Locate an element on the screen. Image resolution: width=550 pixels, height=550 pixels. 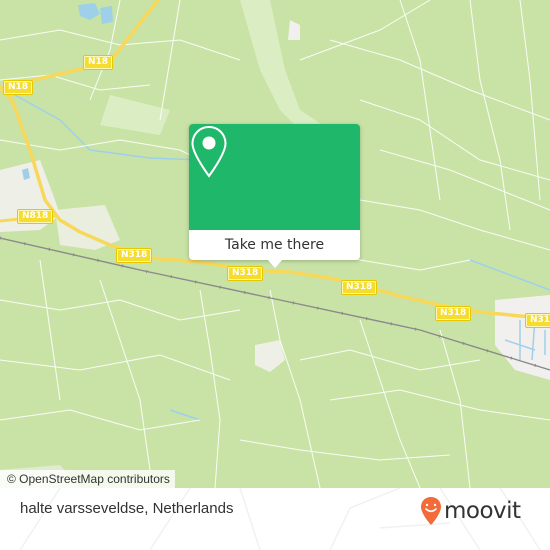
map-pin-icon is located at coordinates (209, 151).